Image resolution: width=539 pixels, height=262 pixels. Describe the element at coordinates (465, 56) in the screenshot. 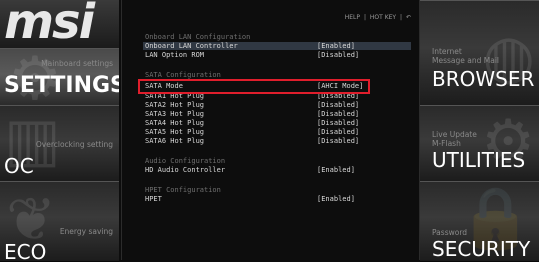

I see `browser-subtitle: Internet Message and Mail` at that location.